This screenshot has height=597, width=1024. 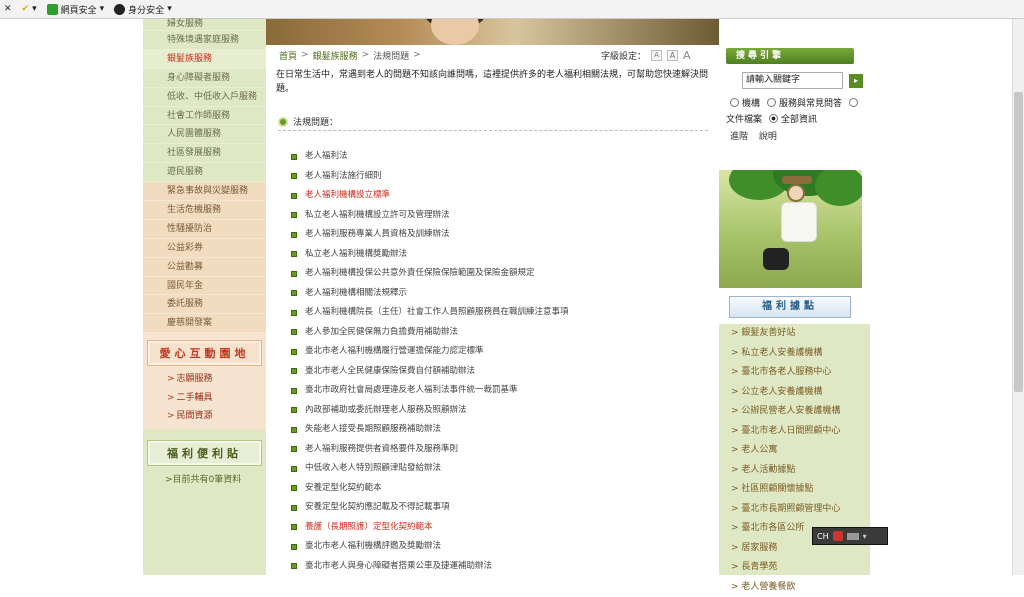 What do you see at coordinates (204, 229) in the screenshot?
I see `nav-item: 性騷擾防治` at bounding box center [204, 229].